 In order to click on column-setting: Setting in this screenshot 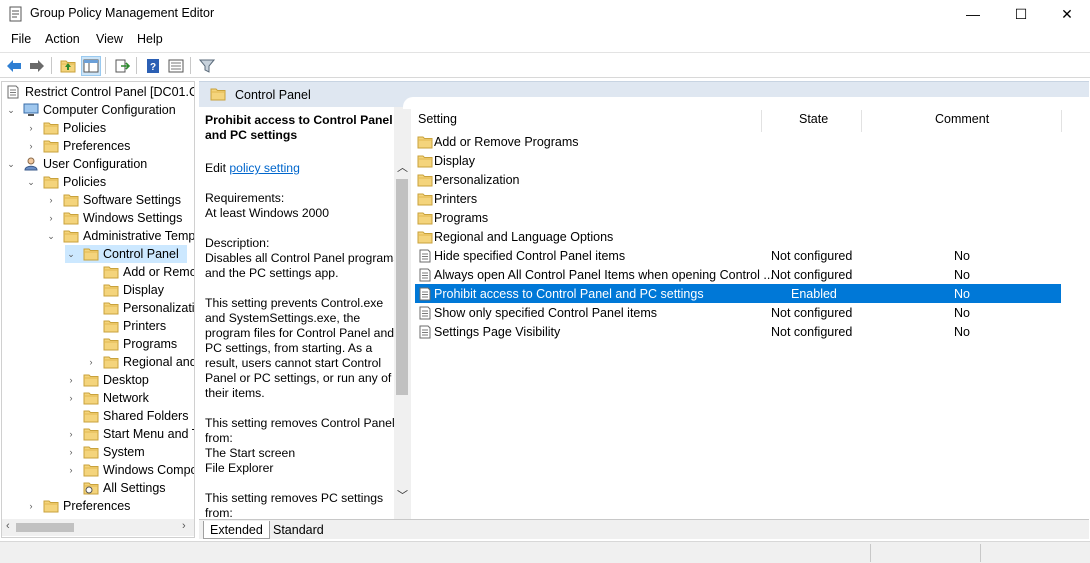, I will do `click(437, 123)`.